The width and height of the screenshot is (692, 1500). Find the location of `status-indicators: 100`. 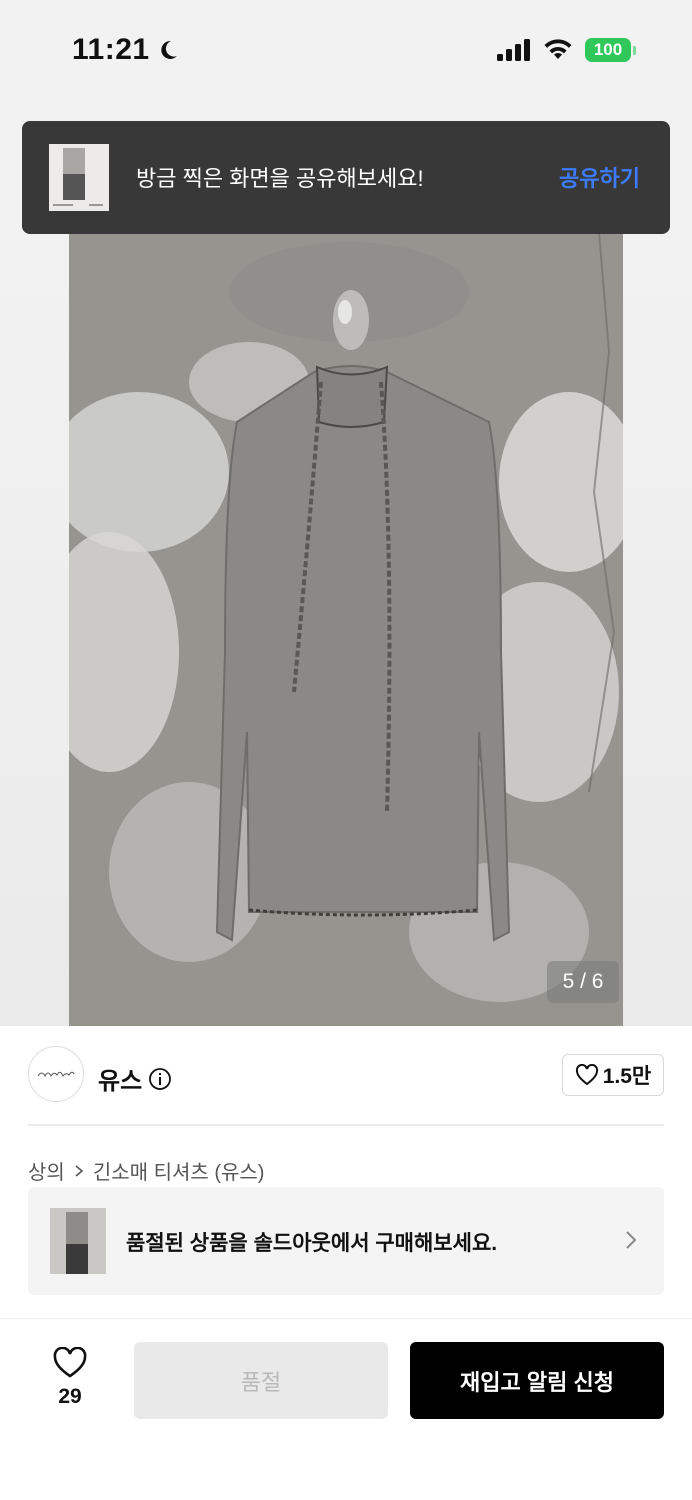

status-indicators: 100 is located at coordinates (566, 50).